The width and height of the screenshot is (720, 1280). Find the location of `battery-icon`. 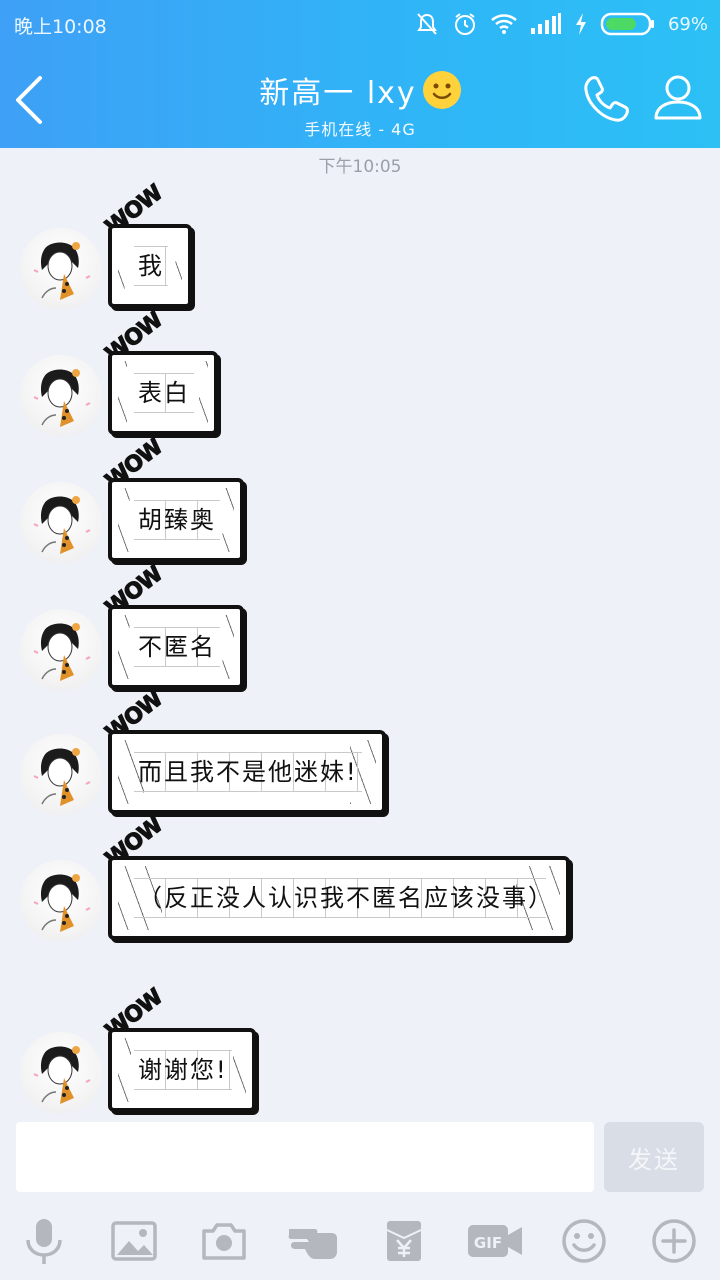

battery-icon is located at coordinates (627, 24).